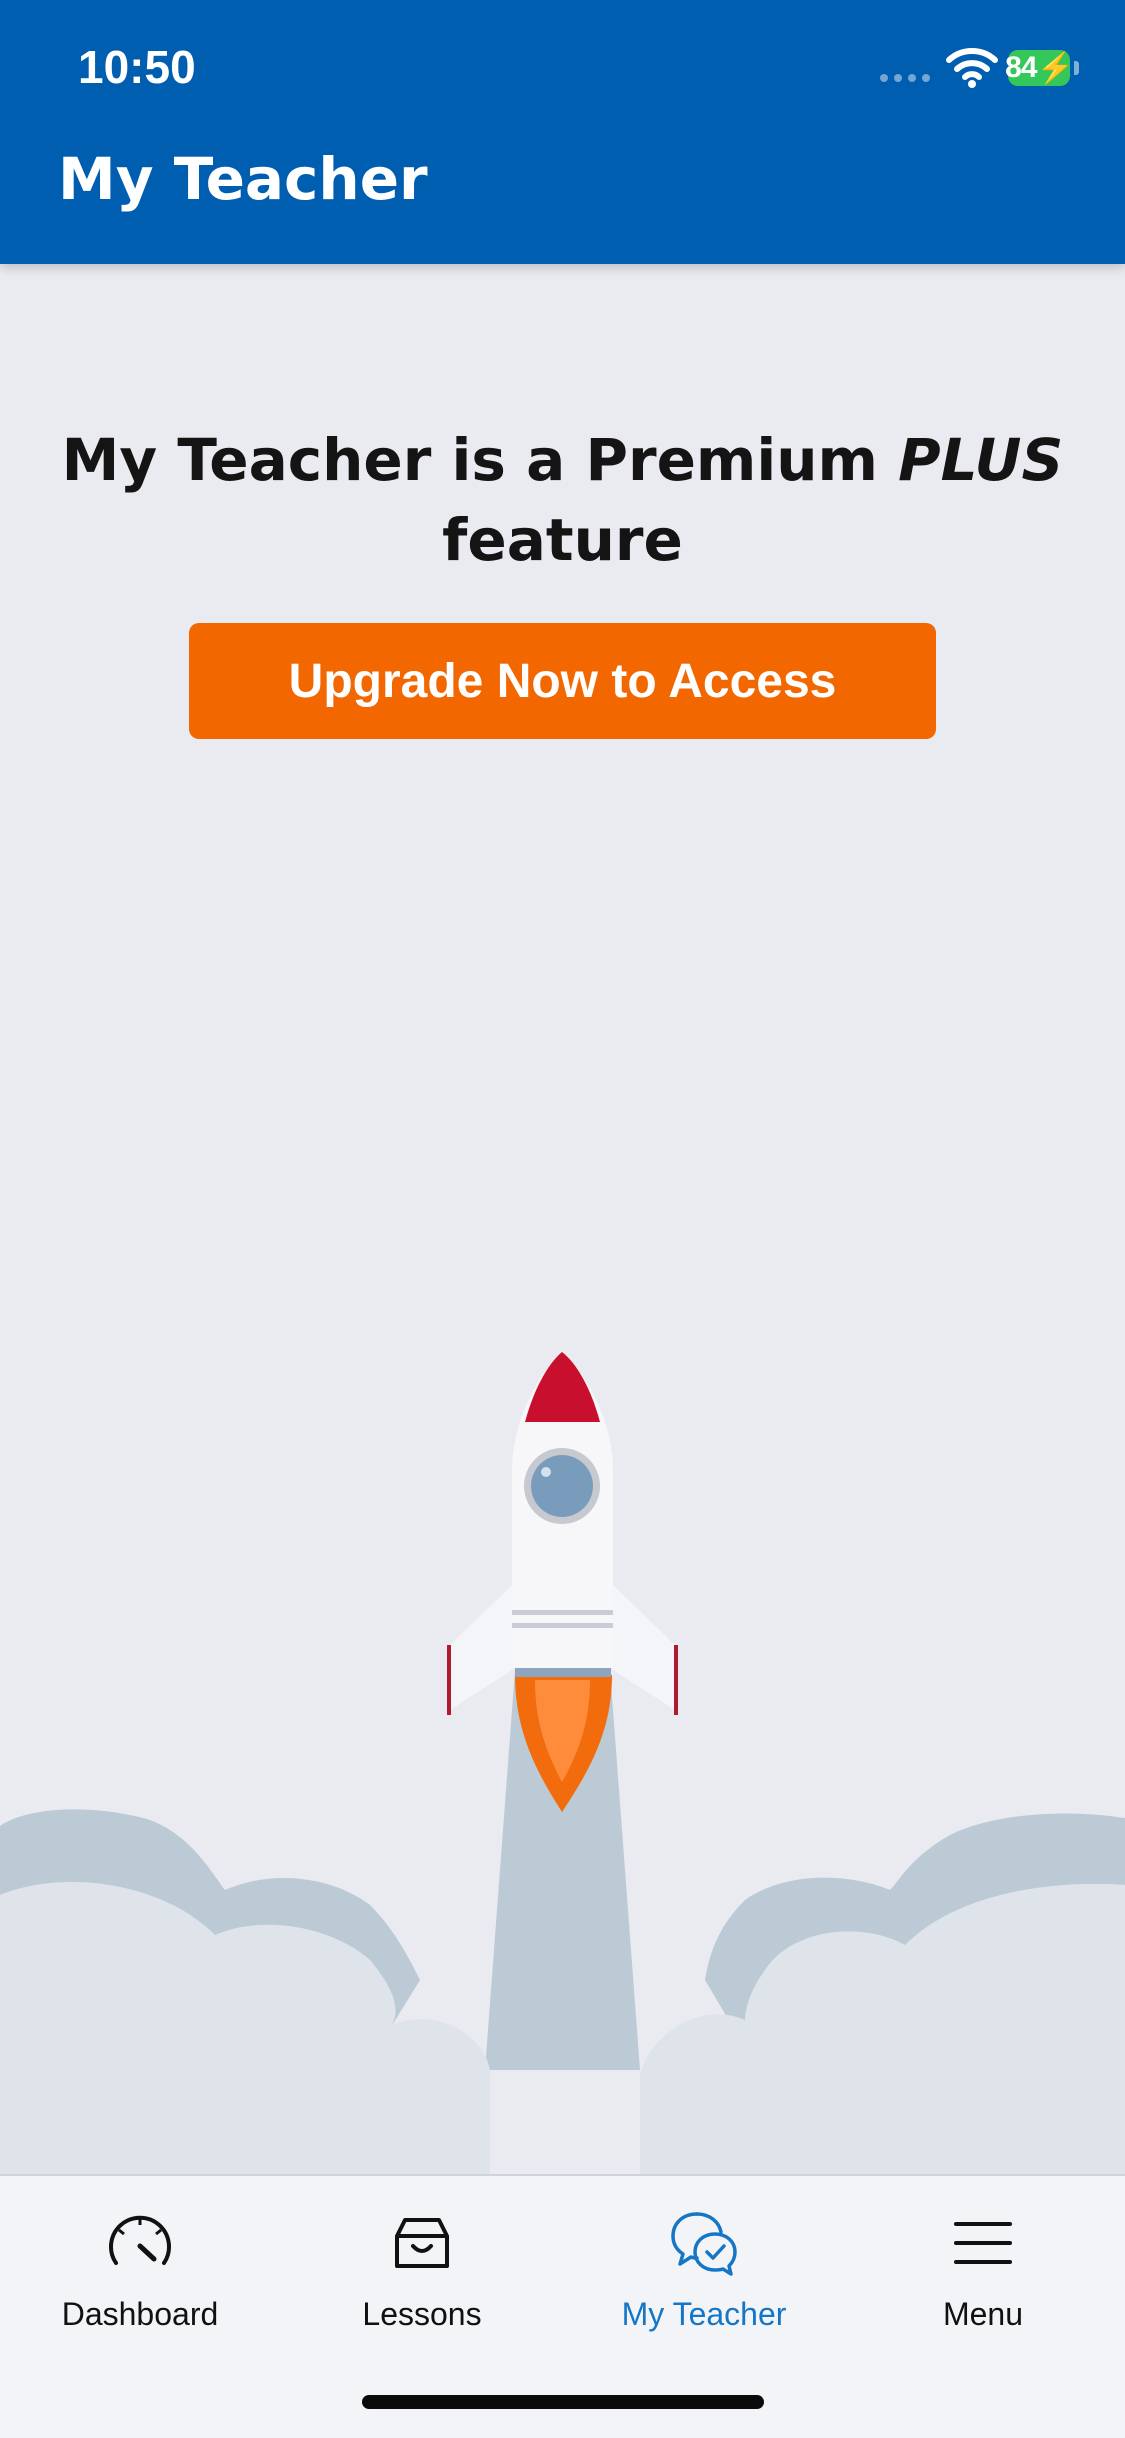  What do you see at coordinates (642, 1647) in the screenshot?
I see `rocket-fin-right` at bounding box center [642, 1647].